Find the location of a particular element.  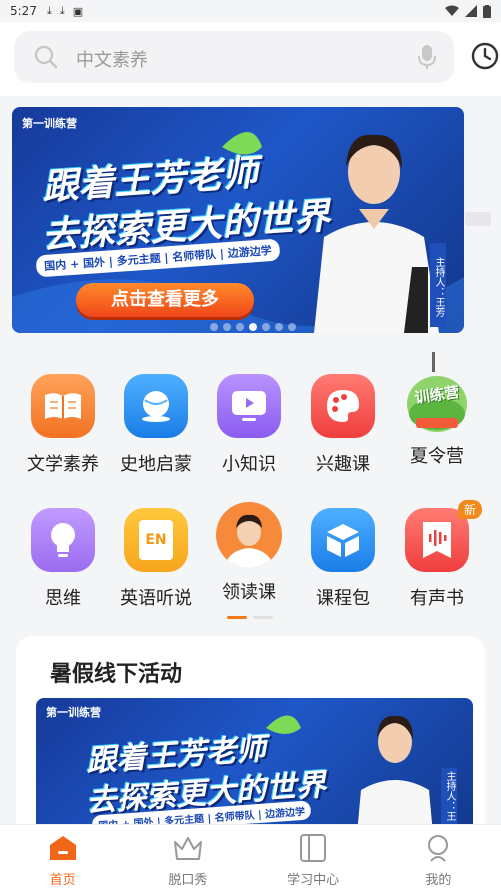

search-bar: 中文素养 is located at coordinates (234, 57).